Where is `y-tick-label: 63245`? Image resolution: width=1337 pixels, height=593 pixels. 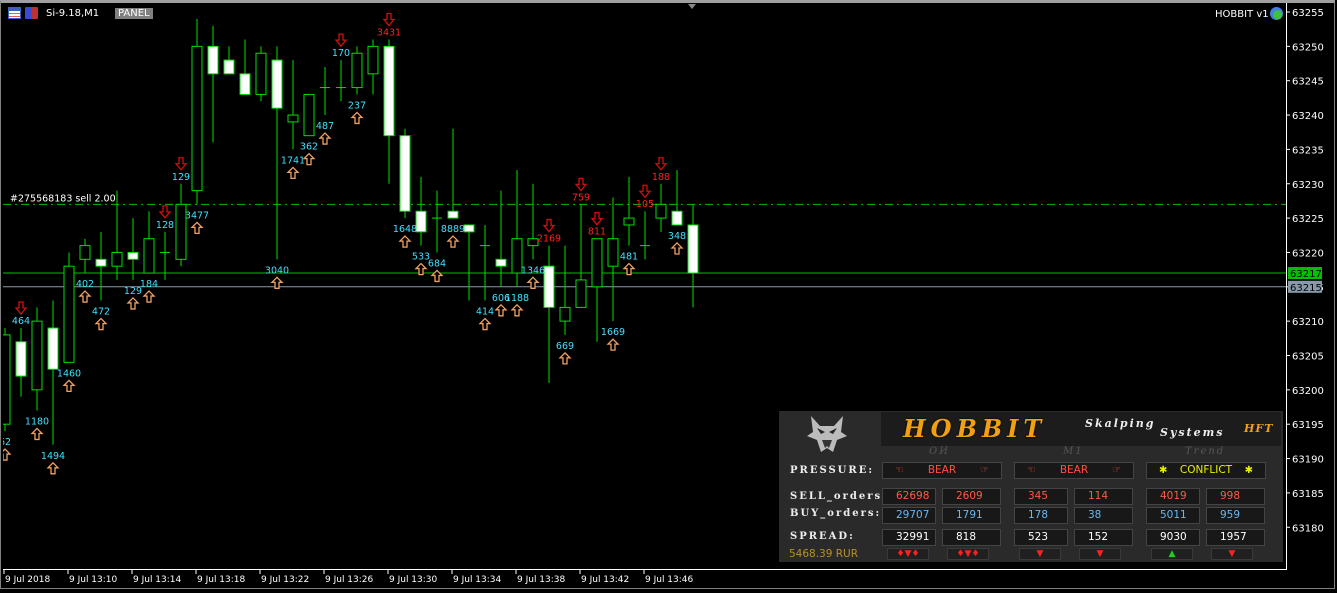
y-tick-label: 63245 is located at coordinates (1308, 82).